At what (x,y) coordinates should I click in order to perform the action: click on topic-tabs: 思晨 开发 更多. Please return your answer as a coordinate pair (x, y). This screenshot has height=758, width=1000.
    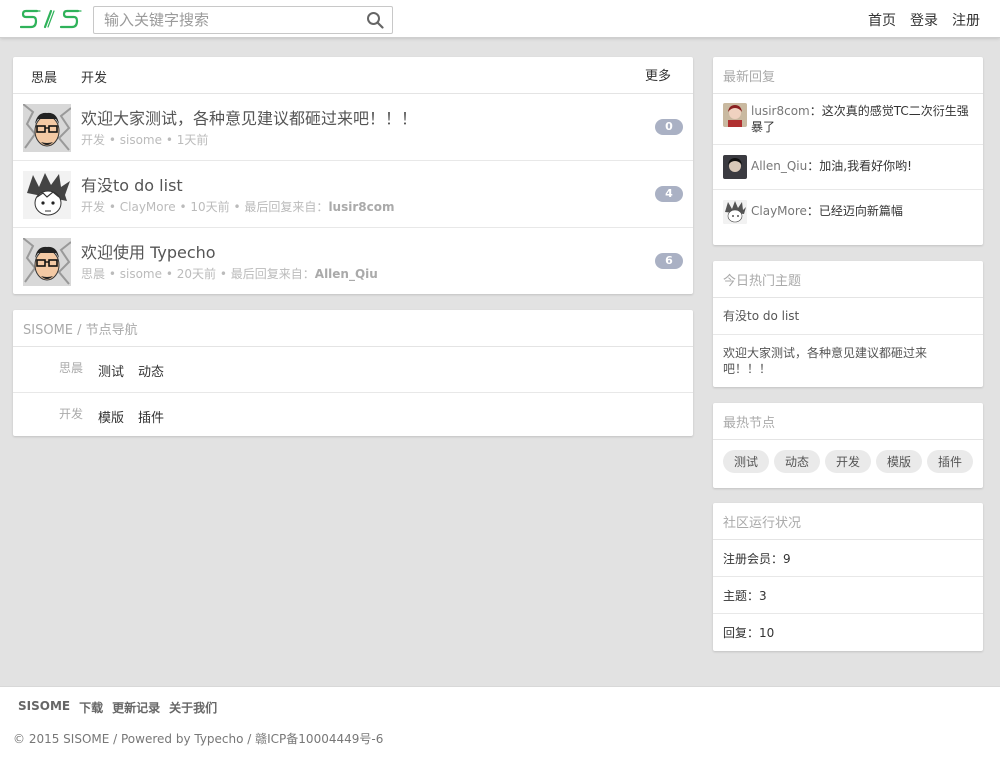
    Looking at the image, I should click on (353, 75).